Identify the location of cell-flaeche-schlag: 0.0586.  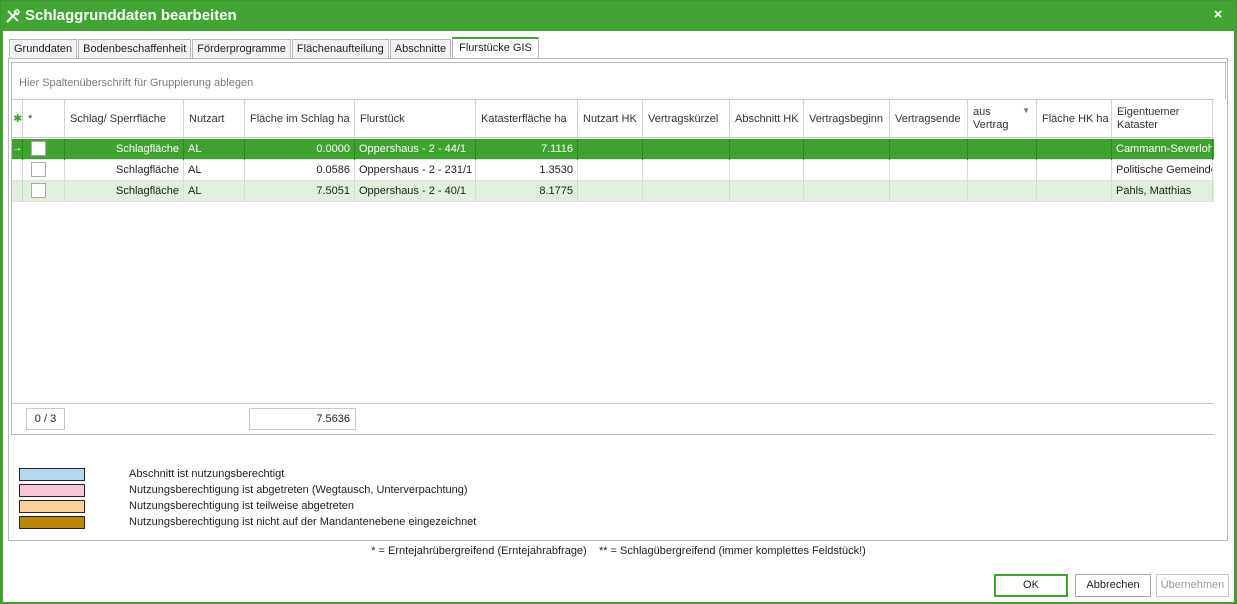
(300, 170).